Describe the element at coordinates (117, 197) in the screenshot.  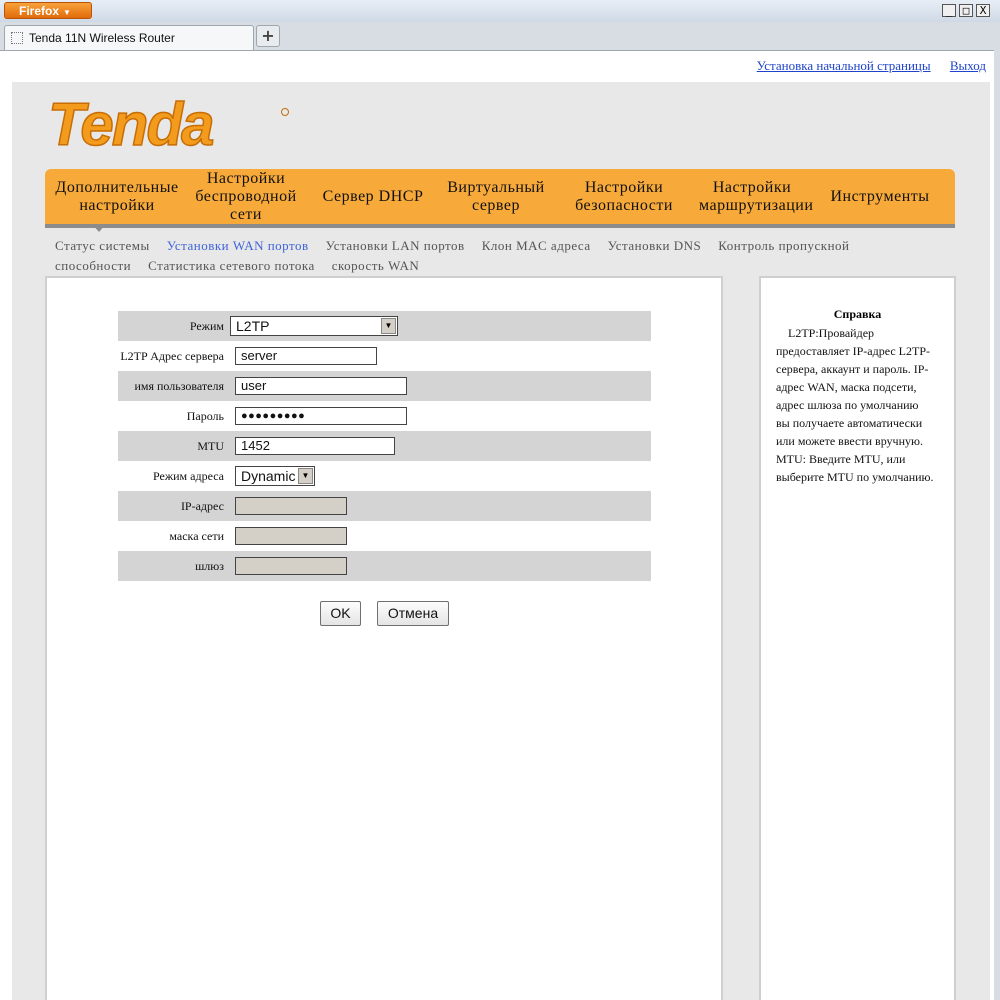
I see `nav-advanced-settings: Дополнительные настройки` at that location.